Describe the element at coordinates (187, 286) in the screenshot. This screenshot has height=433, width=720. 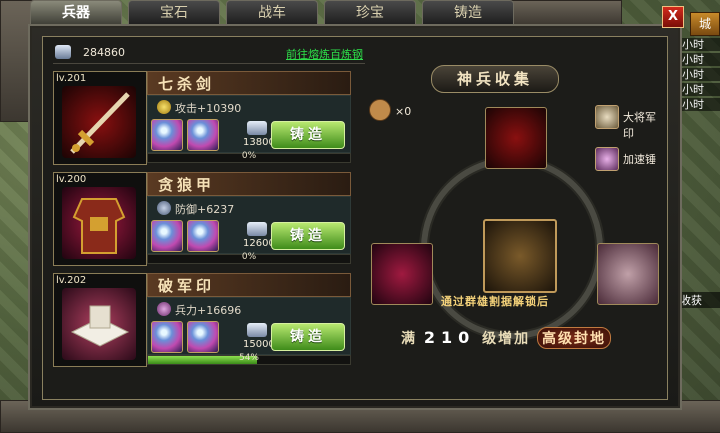
I see `item-name: 破军印` at that location.